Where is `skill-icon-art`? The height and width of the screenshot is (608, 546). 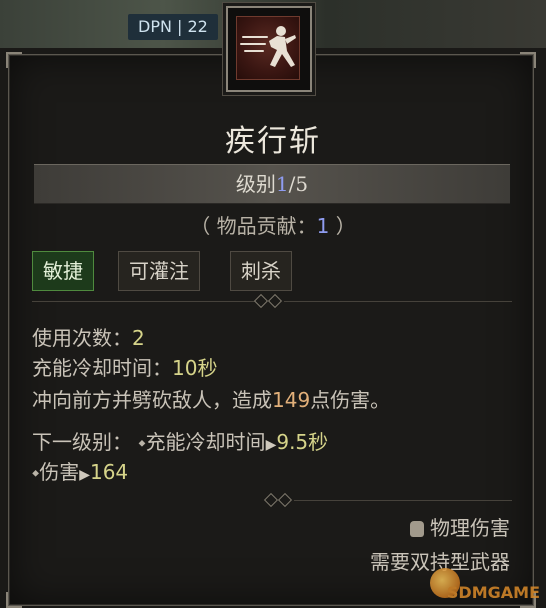 skill-icon-art is located at coordinates (268, 48).